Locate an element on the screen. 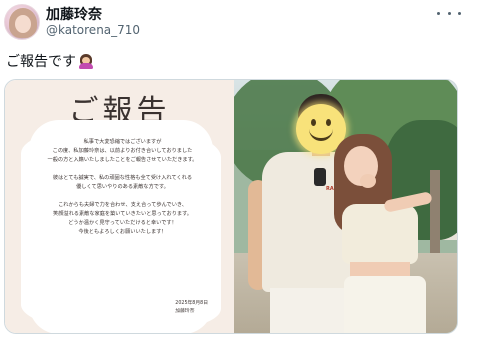 Image resolution: width=481 pixels, height=347 pixels. letter-line: 私事で大変恐縮ではございますが is located at coordinates (122, 142).